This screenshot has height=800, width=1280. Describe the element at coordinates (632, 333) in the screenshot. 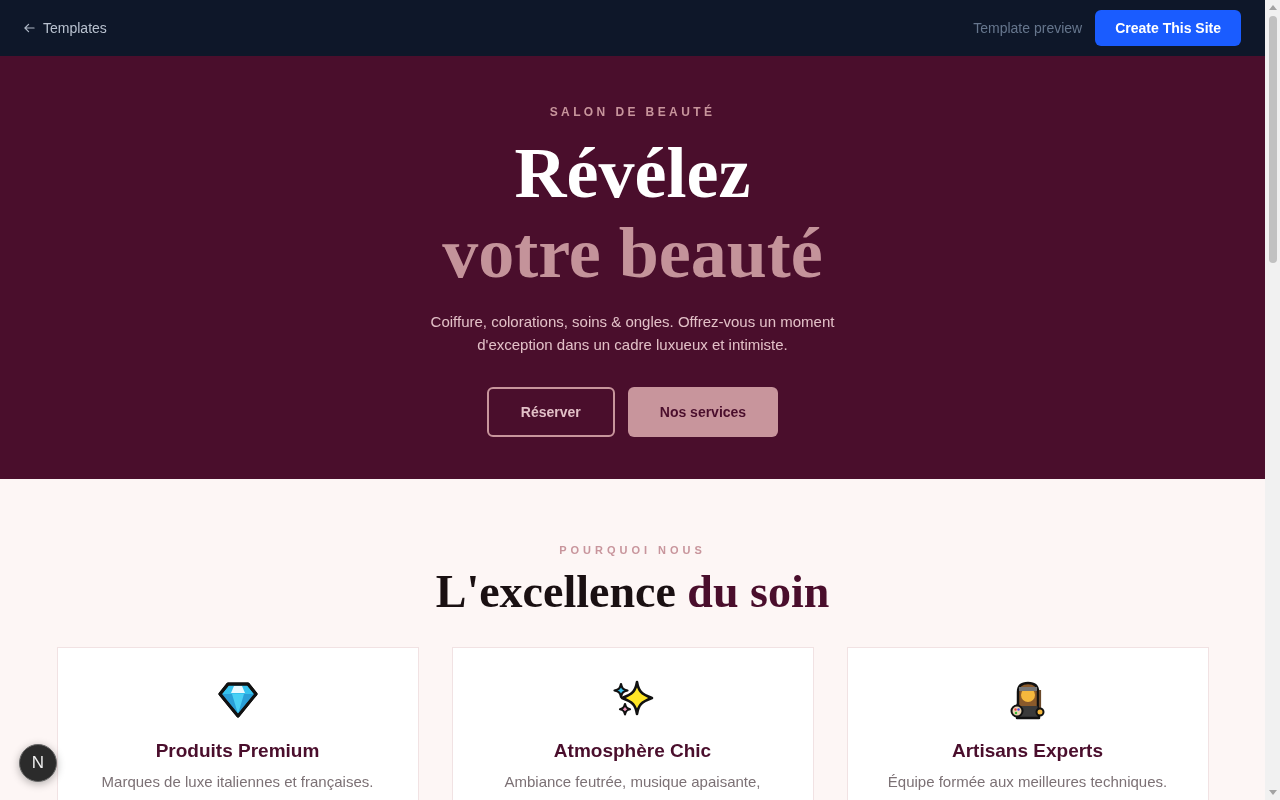

I see `hero-description: Coiffure, colorations, soins & ongles. Offrez-vous un moment d'exception dans un cadre luxueux et intimiste.` at that location.